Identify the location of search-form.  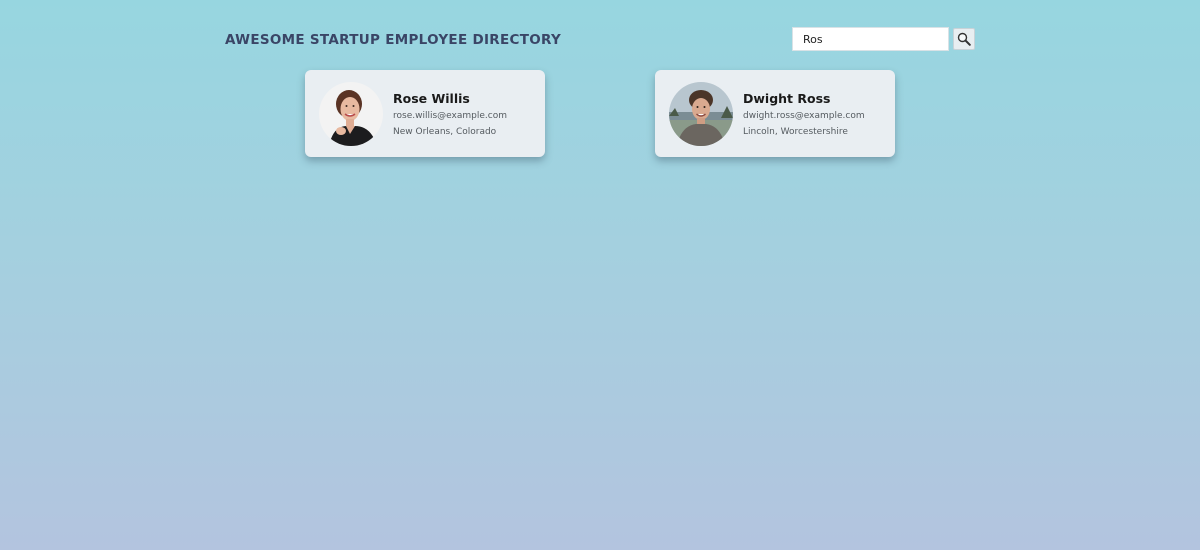
(883, 39).